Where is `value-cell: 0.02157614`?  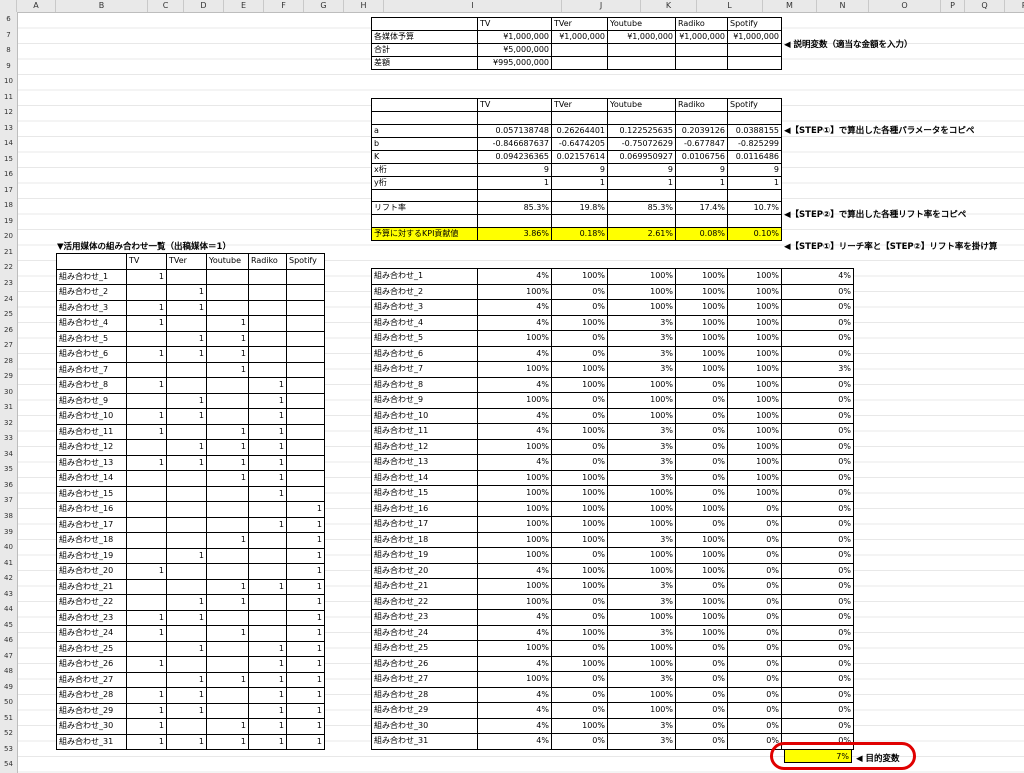
value-cell: 0.02157614 is located at coordinates (579, 156).